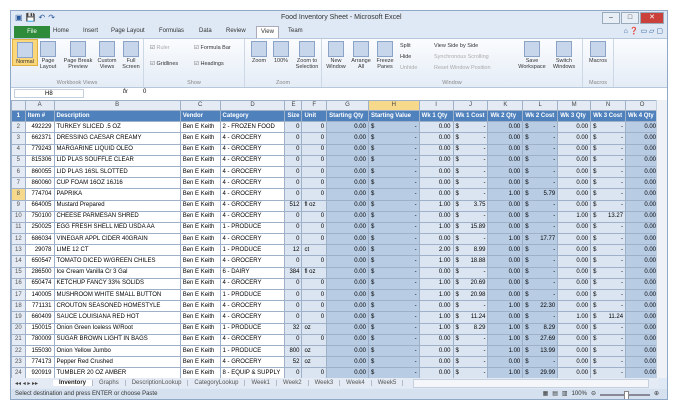 The height and width of the screenshot is (409, 680). Describe the element at coordinates (200, 105) in the screenshot. I see `column-header-c: C` at that location.